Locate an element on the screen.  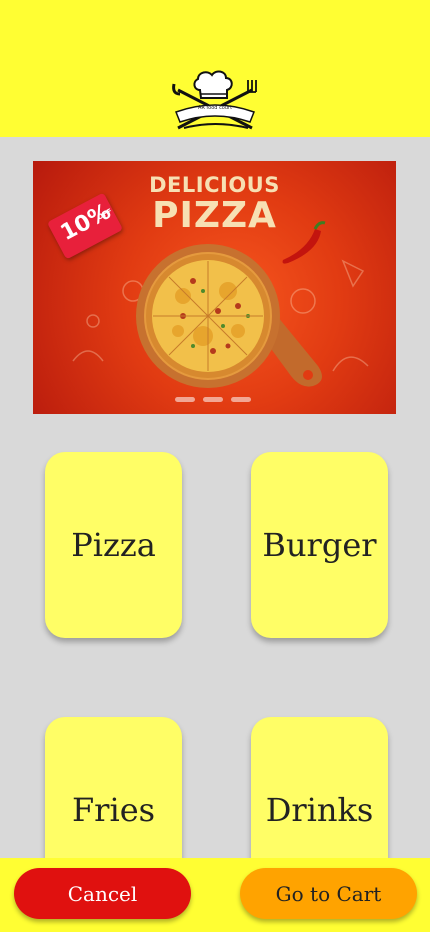
category-card-pizza: Pizza is located at coordinates (113, 545).